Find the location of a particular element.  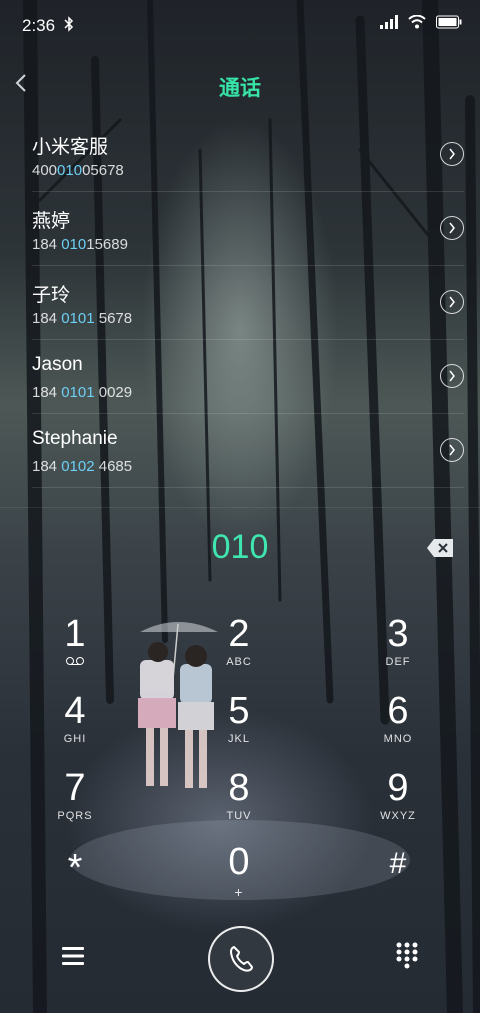

contact-number: 184 0102 4685 is located at coordinates (82, 466).